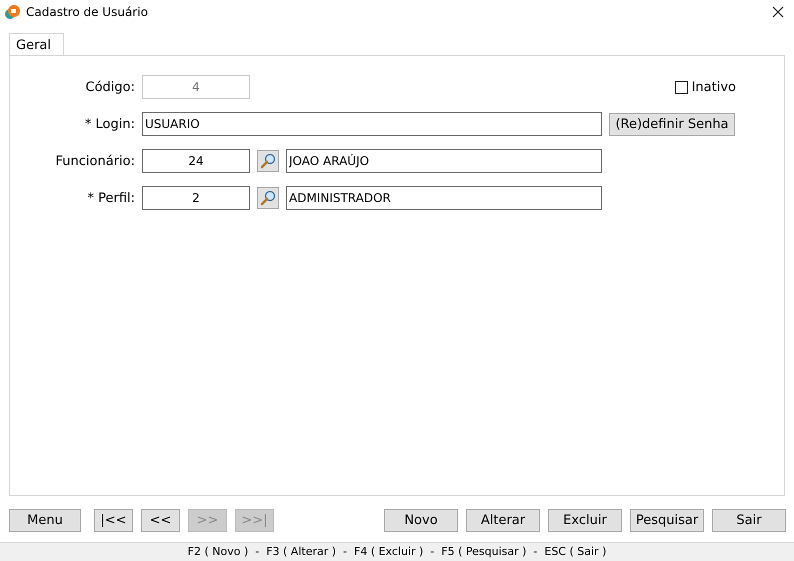 The width and height of the screenshot is (794, 561). I want to click on window-title: Cadastro de Usuário, so click(87, 12).